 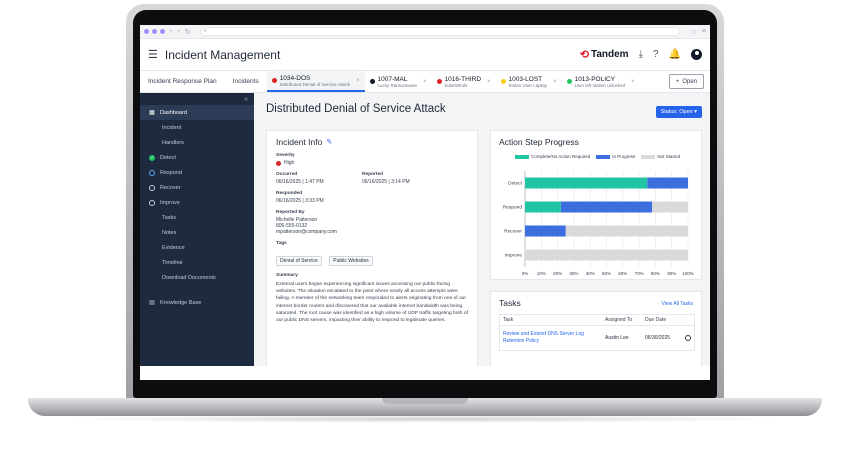 I want to click on x-tick-label: 20%, so click(x=557, y=273).